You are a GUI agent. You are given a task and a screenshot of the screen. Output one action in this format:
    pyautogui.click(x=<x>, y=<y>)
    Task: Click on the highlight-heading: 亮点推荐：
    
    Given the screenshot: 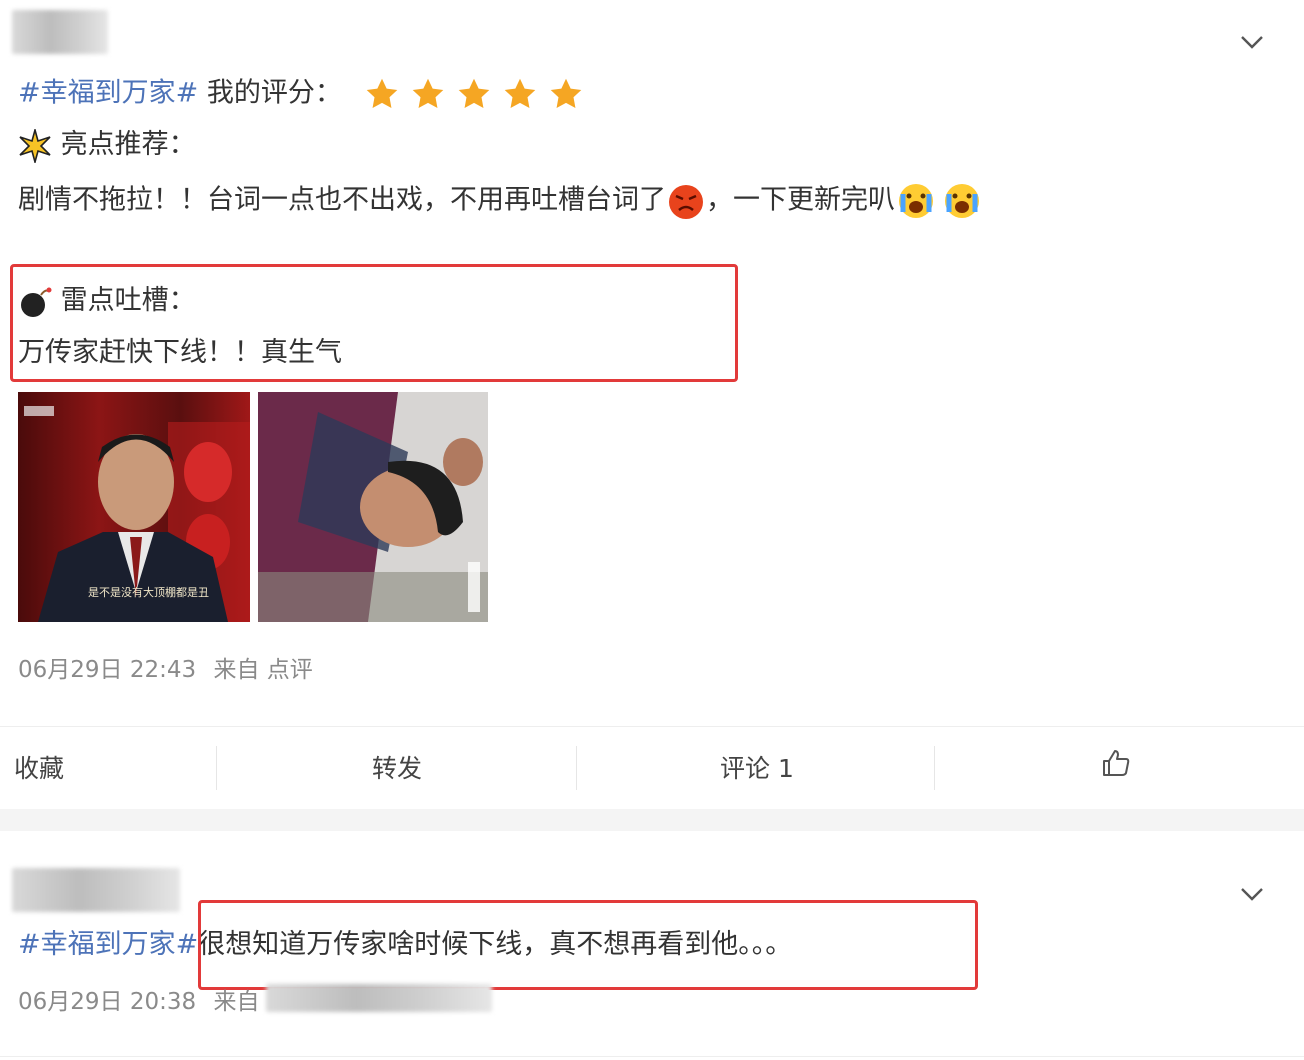 What is the action you would take?
    pyautogui.click(x=128, y=144)
    